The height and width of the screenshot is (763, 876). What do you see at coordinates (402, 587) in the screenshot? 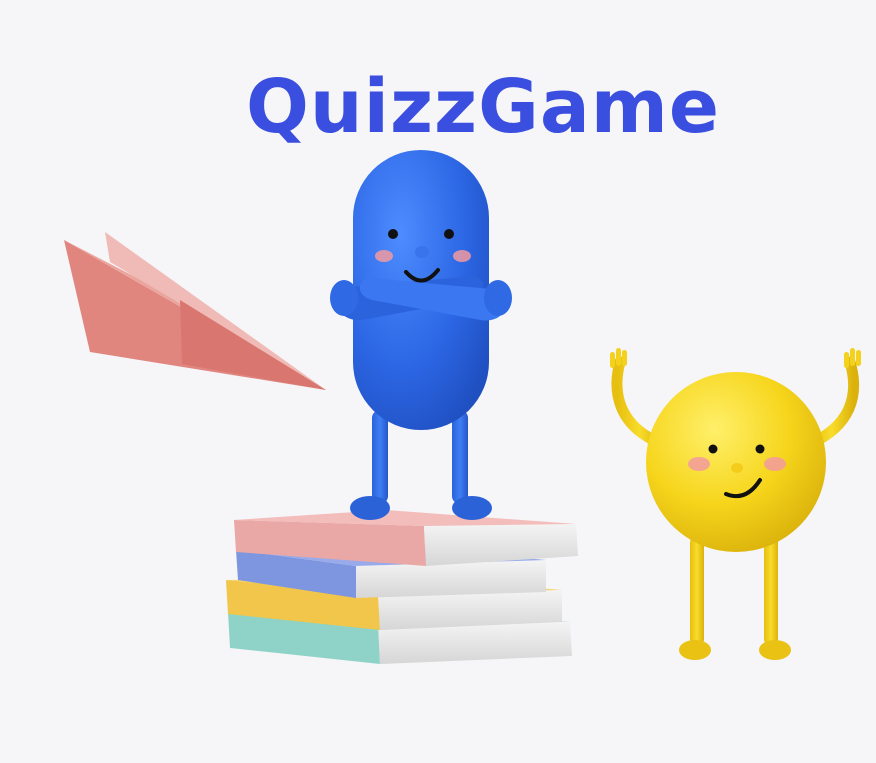
I see `book-stack` at bounding box center [402, 587].